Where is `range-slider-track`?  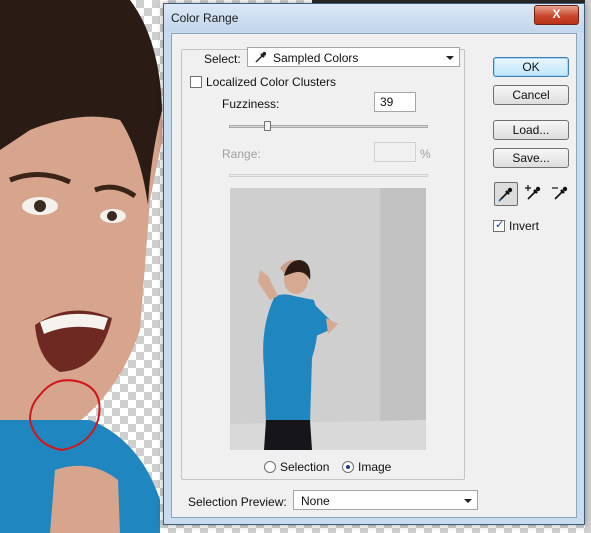 range-slider-track is located at coordinates (328, 175).